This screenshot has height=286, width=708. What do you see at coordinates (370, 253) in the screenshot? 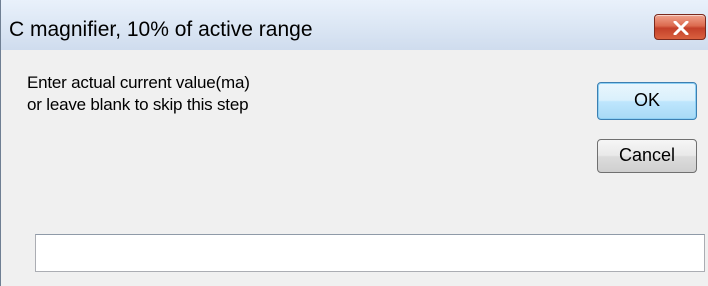
I see `current-value-input` at bounding box center [370, 253].